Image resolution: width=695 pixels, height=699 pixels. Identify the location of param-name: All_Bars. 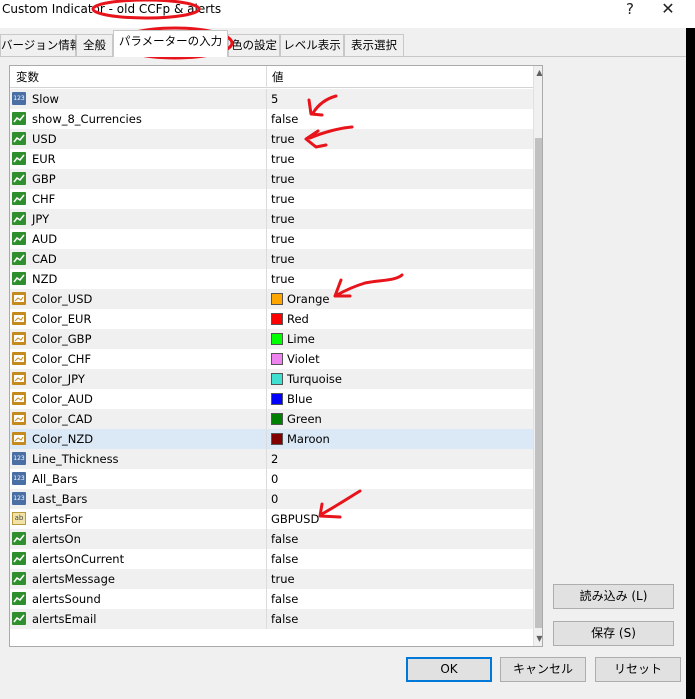
(55, 479).